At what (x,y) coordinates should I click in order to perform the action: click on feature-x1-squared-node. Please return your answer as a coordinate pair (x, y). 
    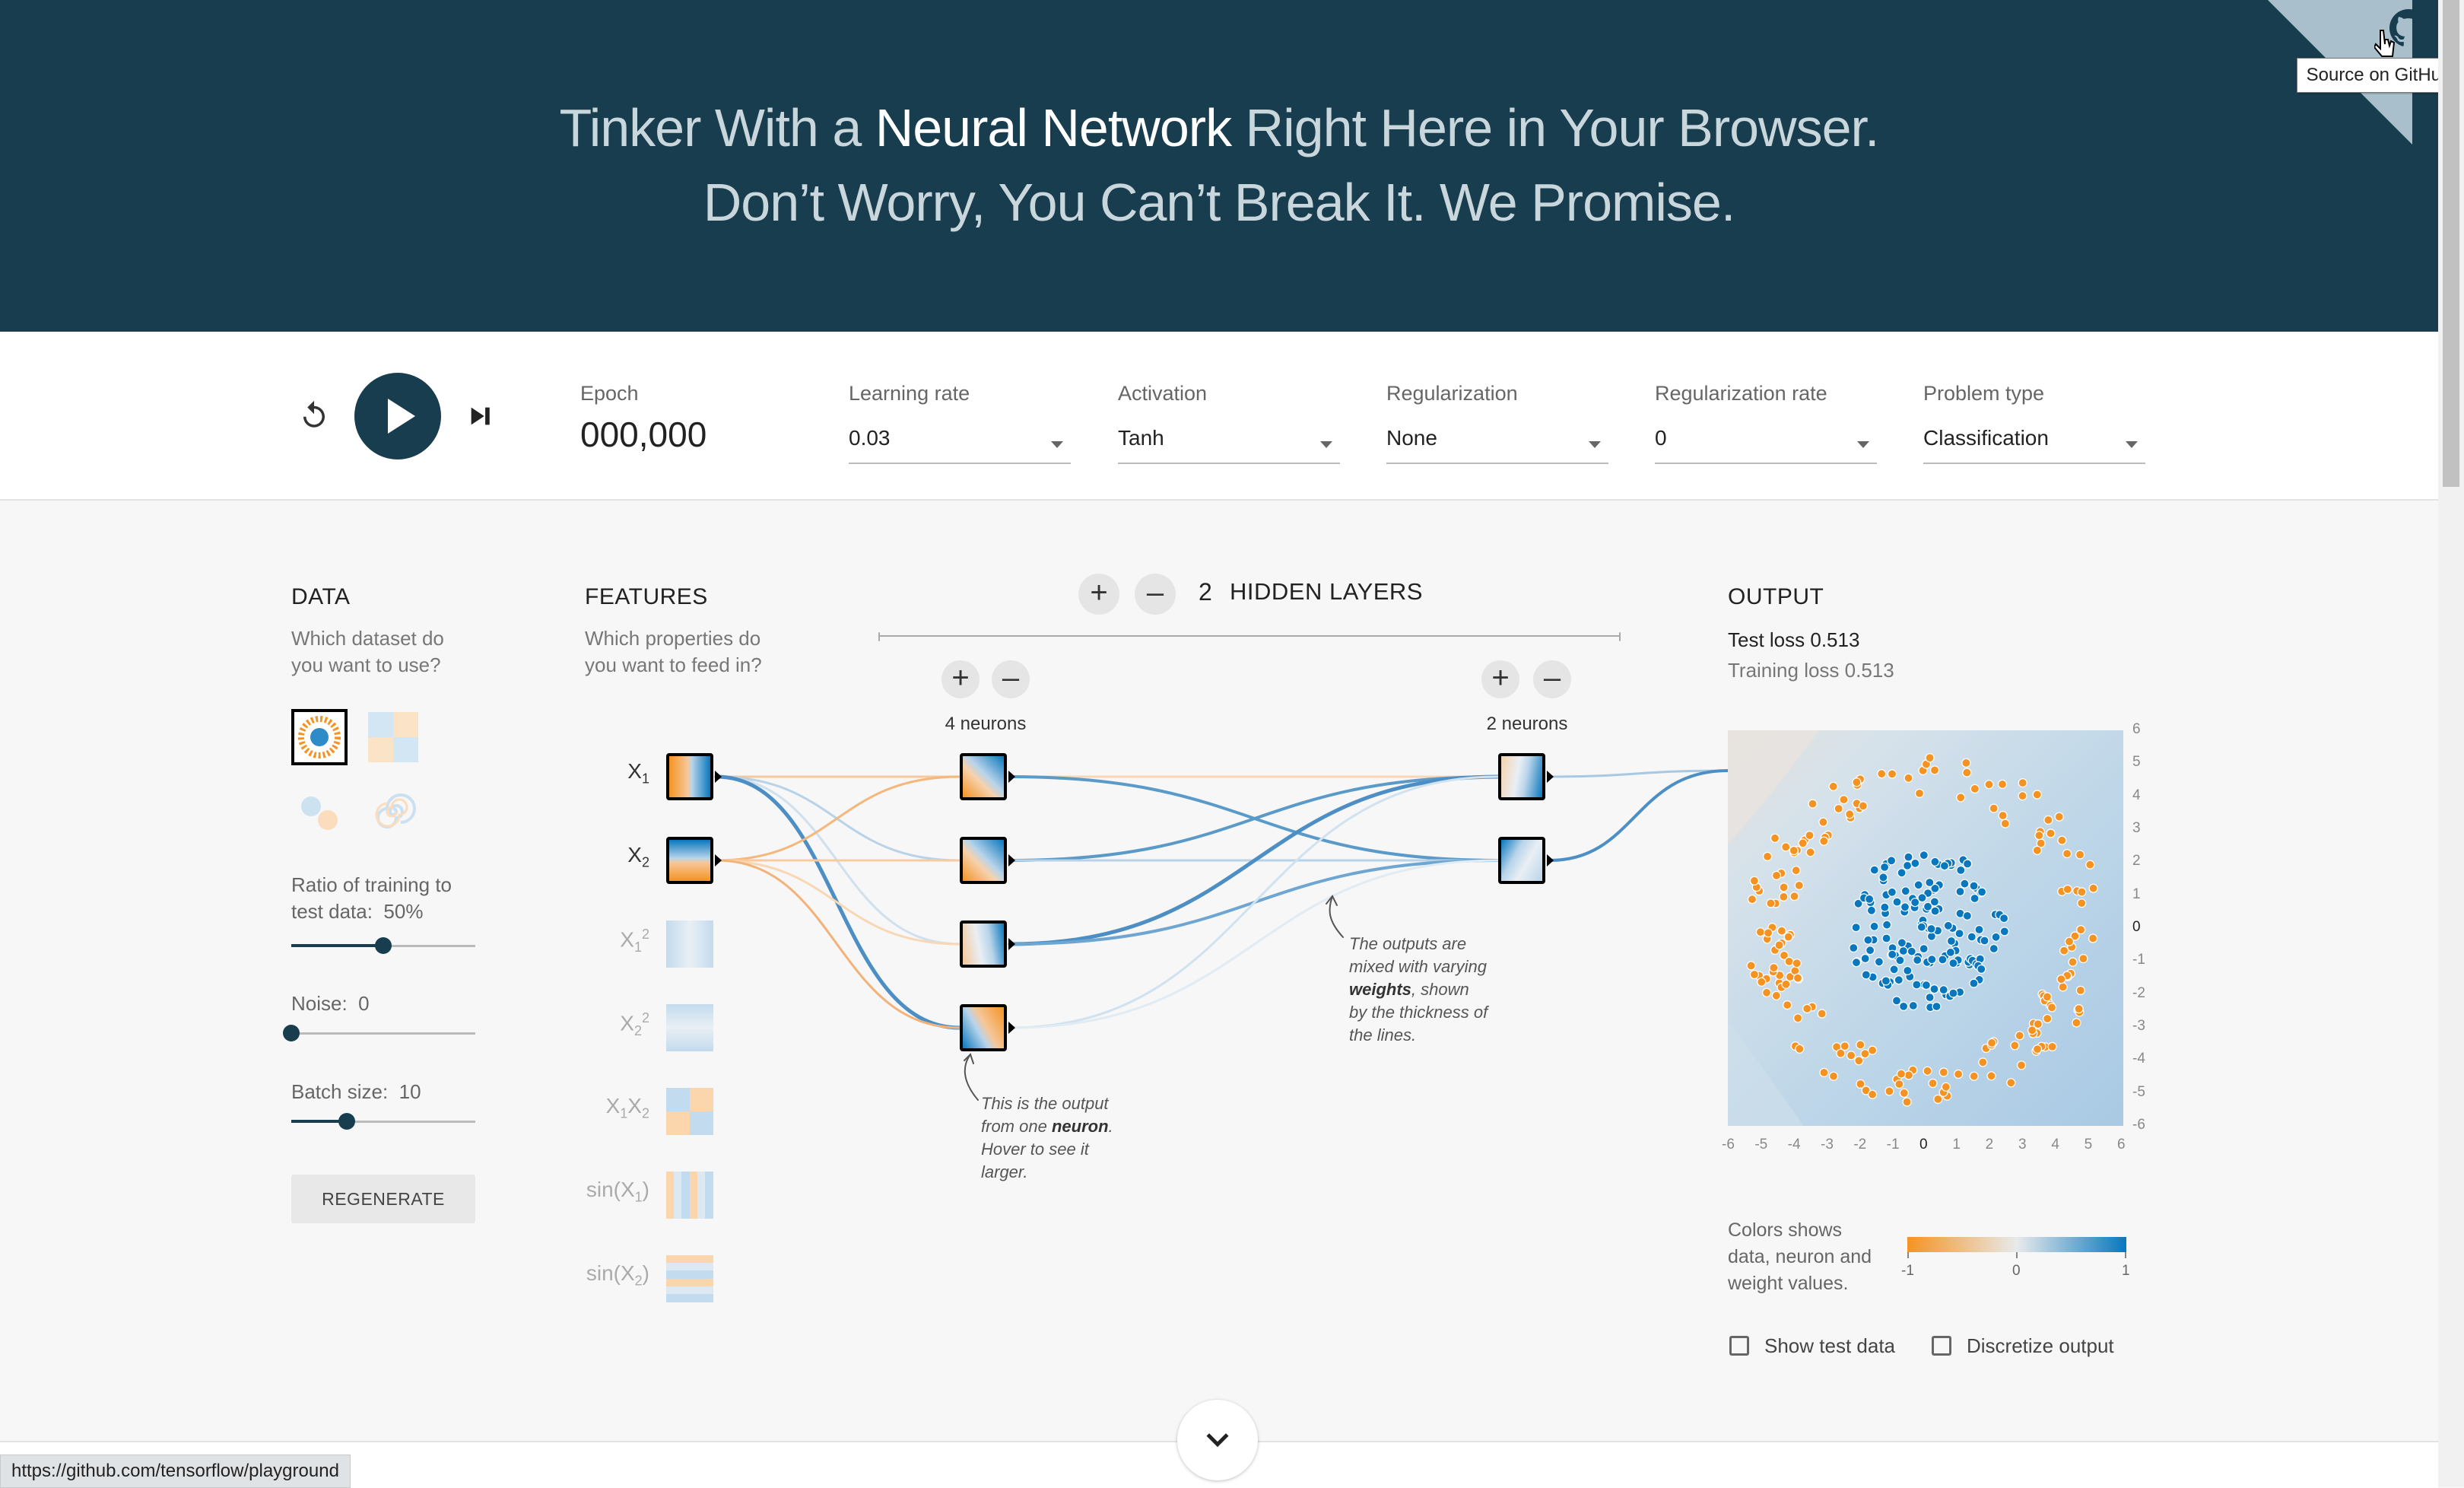
    Looking at the image, I should click on (689, 944).